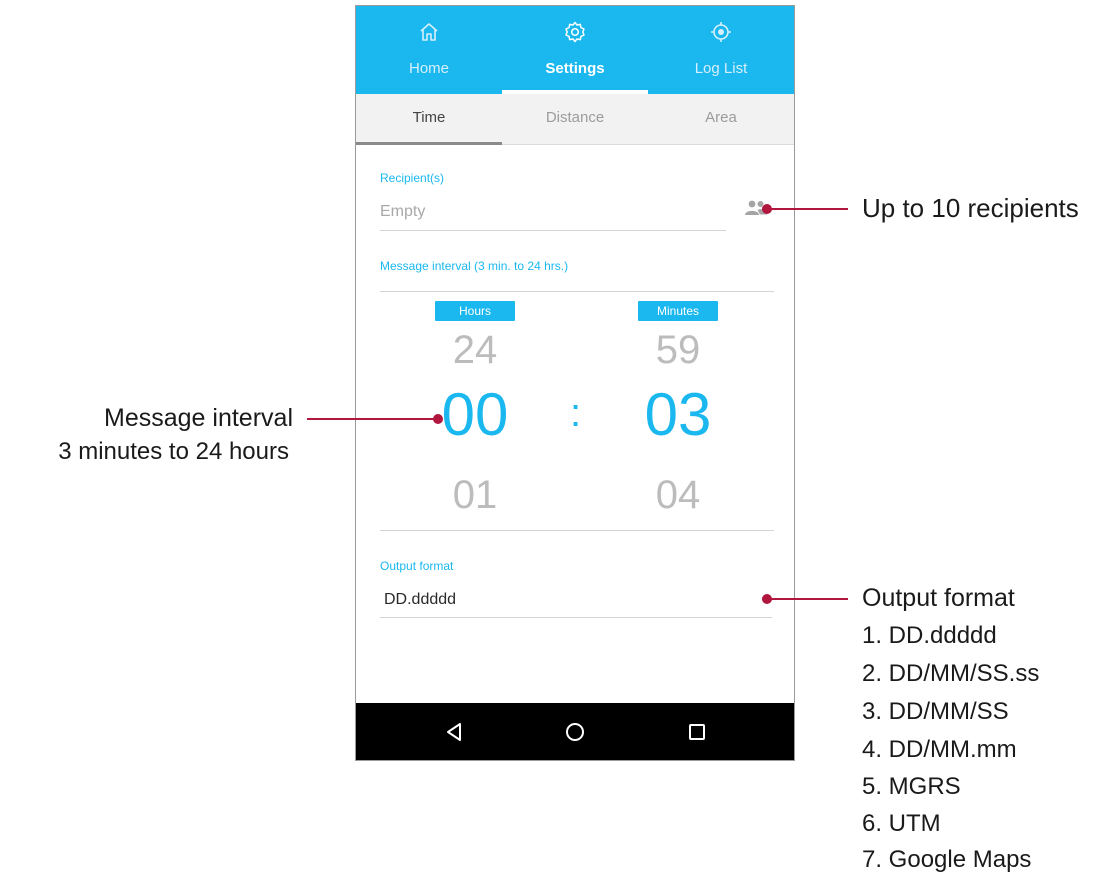 This screenshot has width=1115, height=874. I want to click on subtab-time-label: Time, so click(429, 117).